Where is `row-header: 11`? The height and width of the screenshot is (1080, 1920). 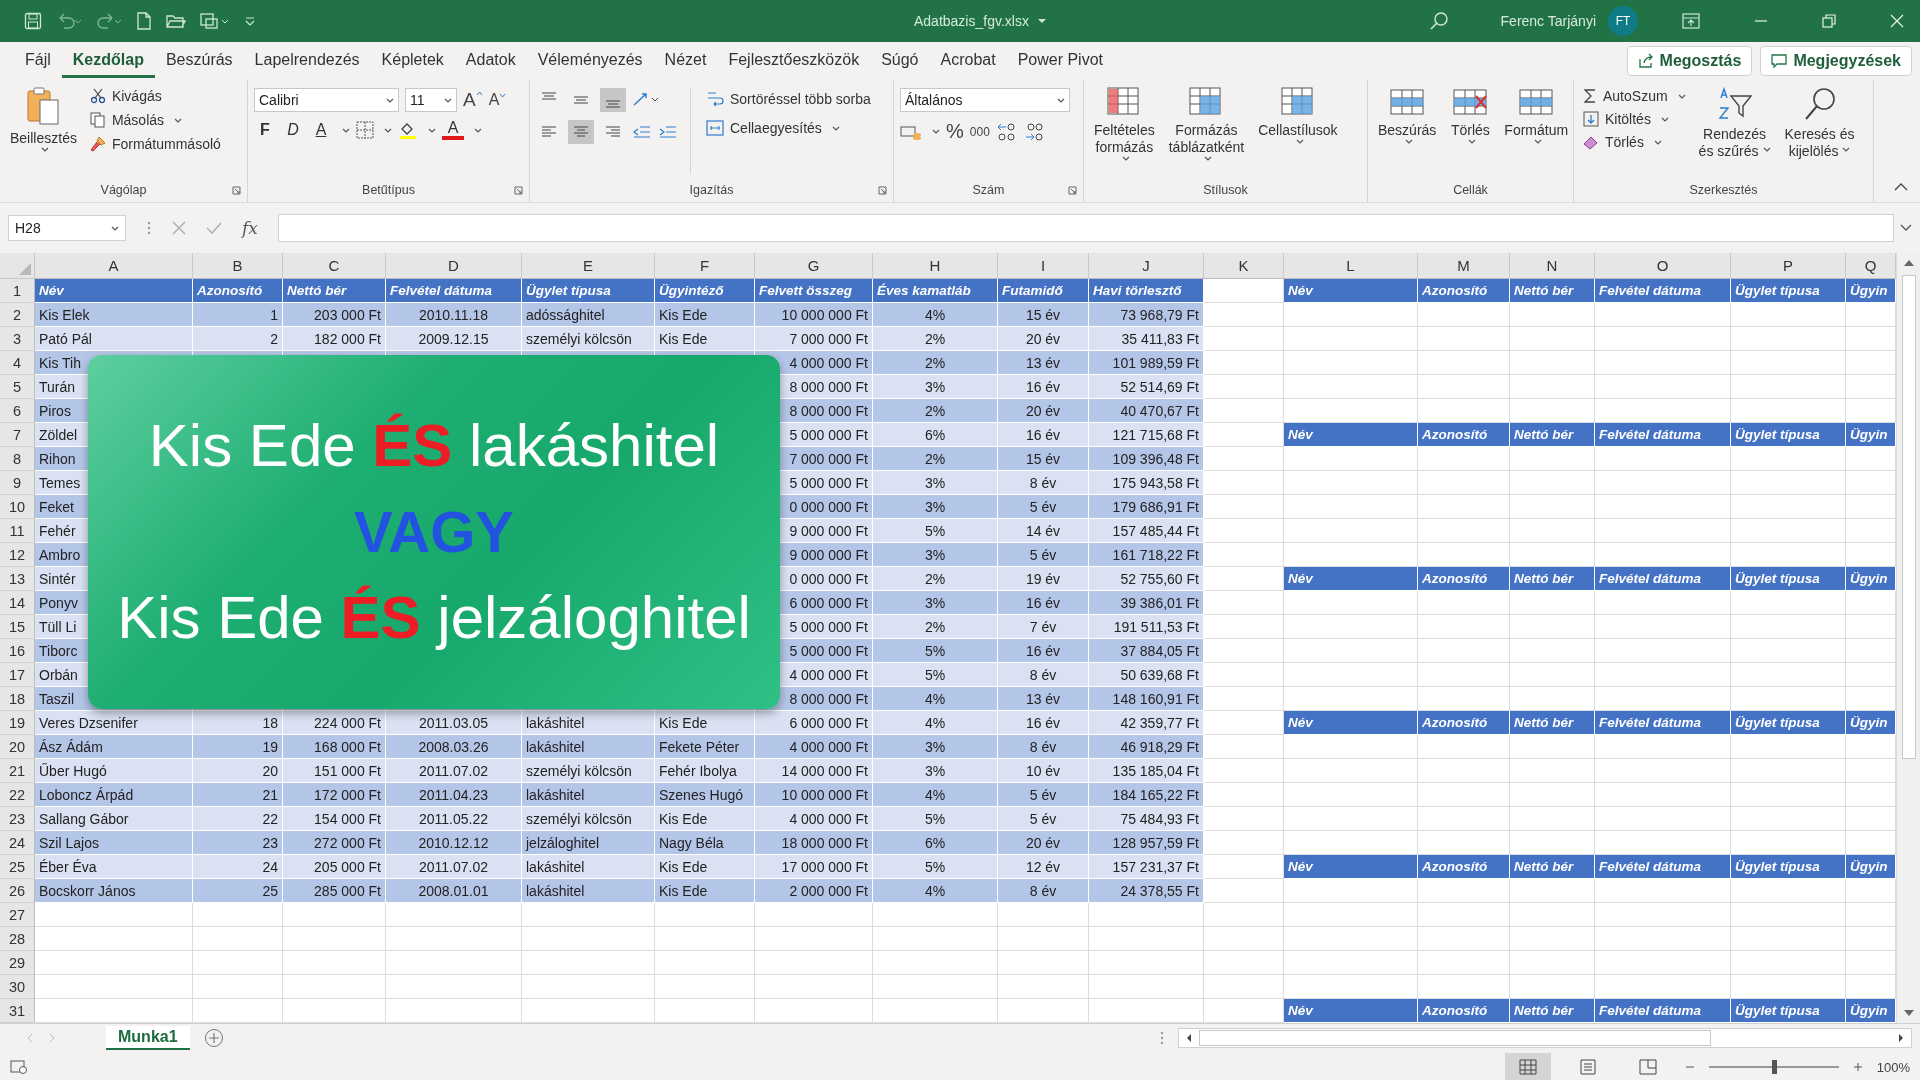
row-header: 11 is located at coordinates (17, 531).